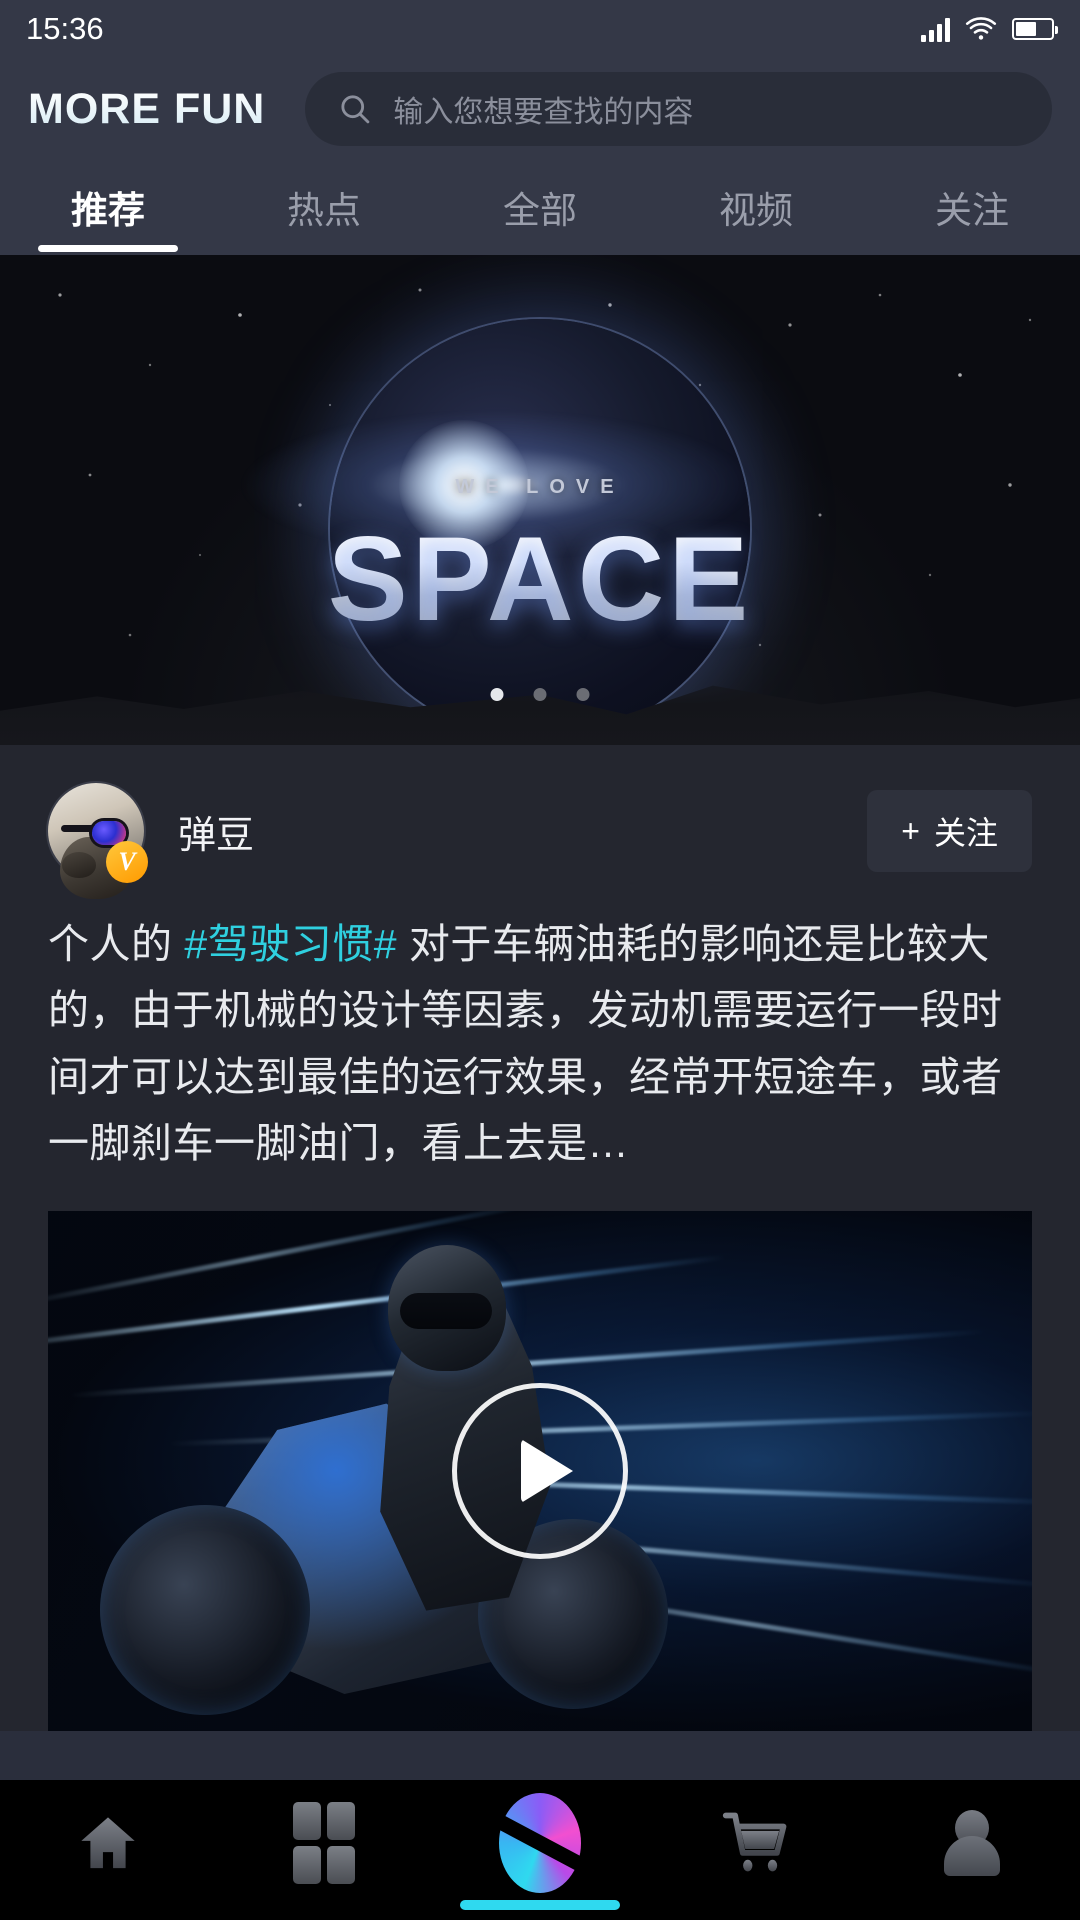  I want to click on tab-label: 热点, so click(324, 210).